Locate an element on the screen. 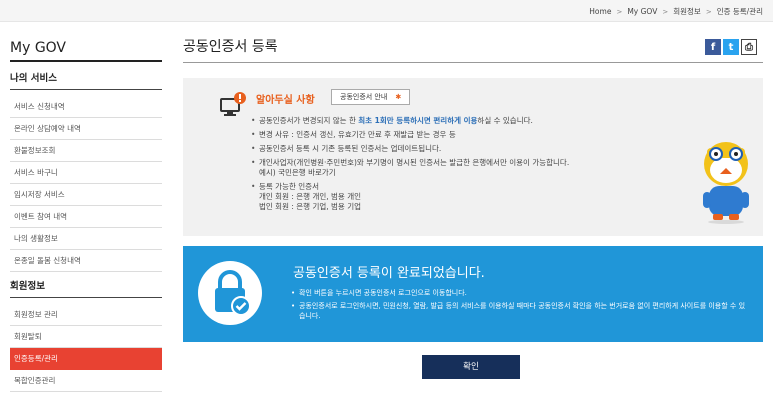  section-heading-my-service: 나의 서비스 is located at coordinates (86, 81).